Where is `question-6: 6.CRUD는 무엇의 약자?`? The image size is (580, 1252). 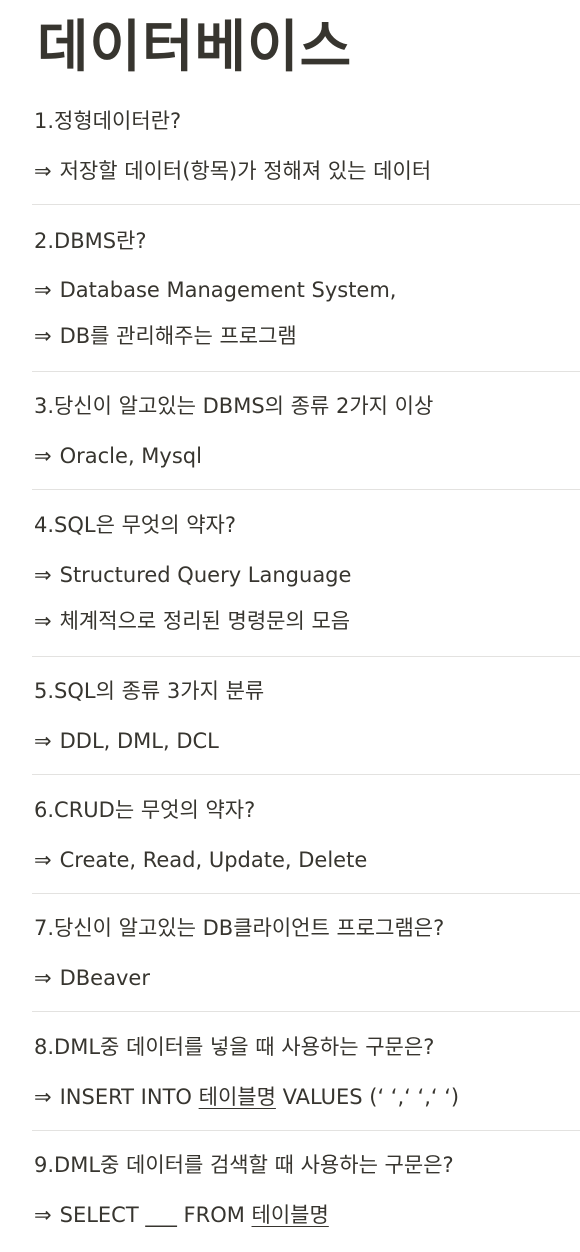
question-6: 6.CRUD는 무엇의 약자? is located at coordinates (145, 810).